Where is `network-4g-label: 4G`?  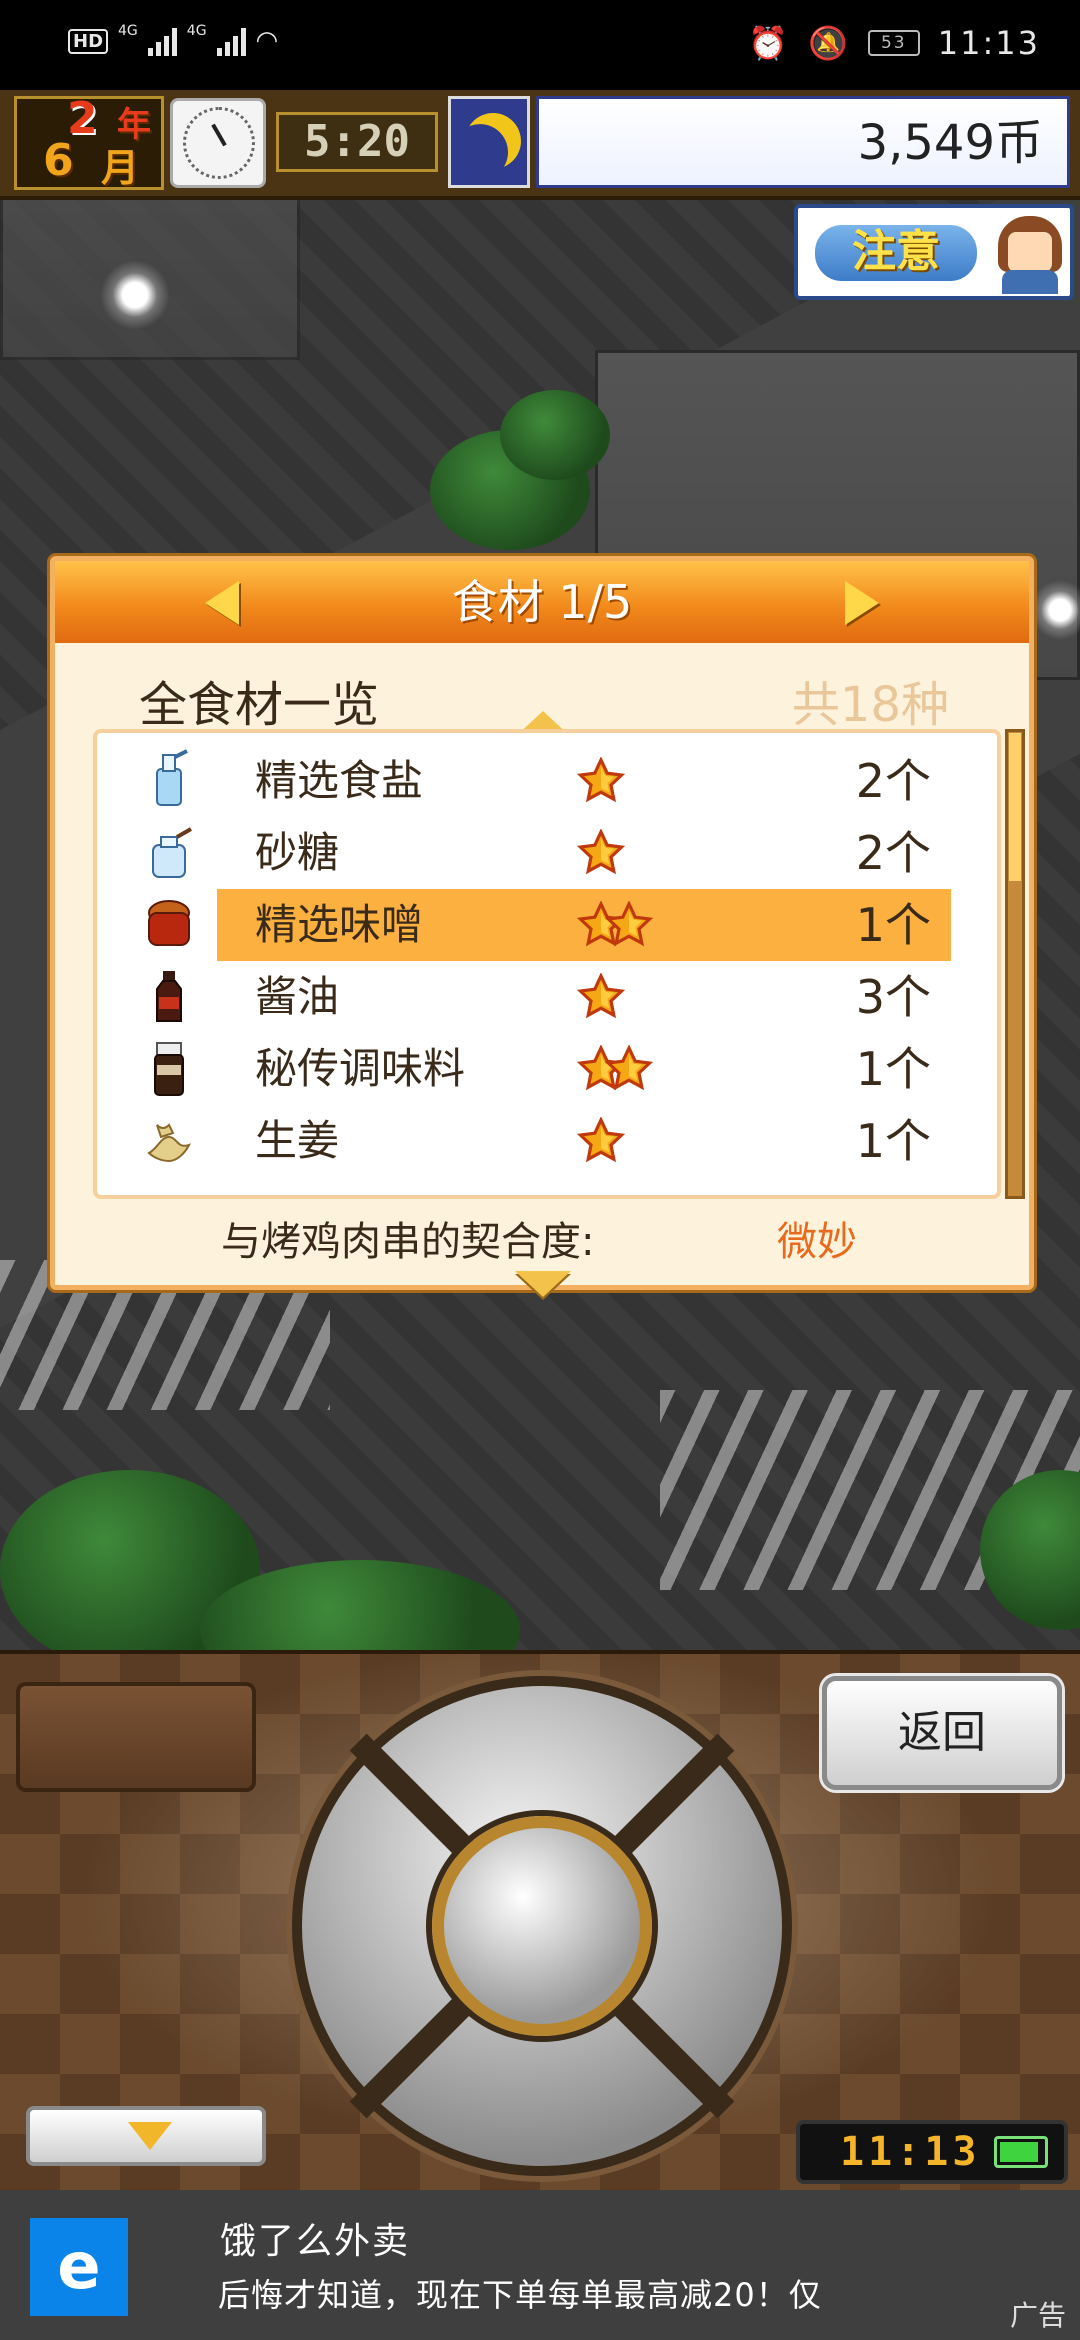
network-4g-label: 4G is located at coordinates (128, 31).